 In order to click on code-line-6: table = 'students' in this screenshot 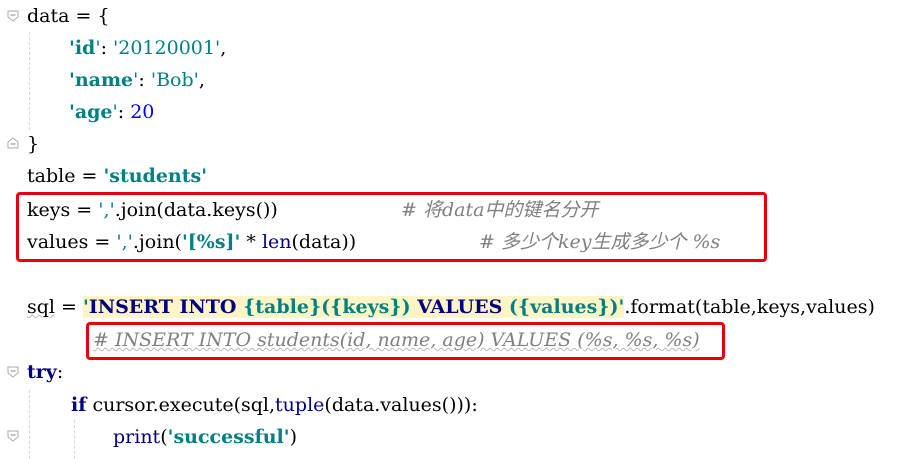, I will do `click(117, 176)`.